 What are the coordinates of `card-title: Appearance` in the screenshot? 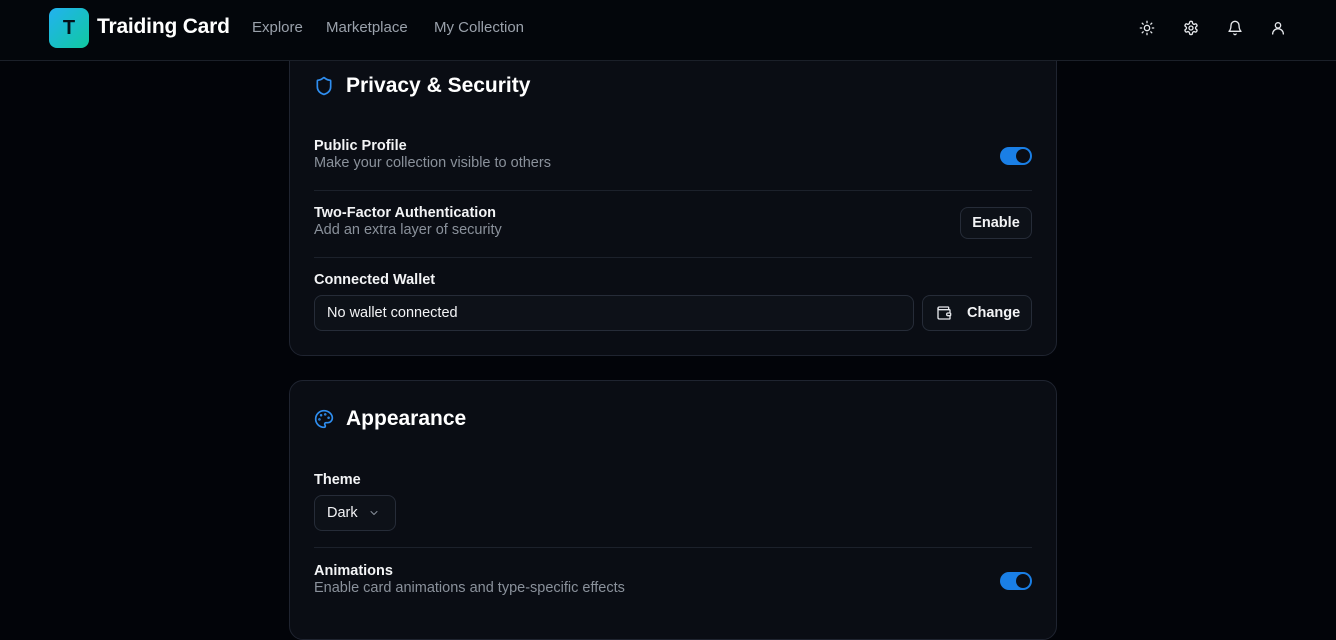 It's located at (406, 418).